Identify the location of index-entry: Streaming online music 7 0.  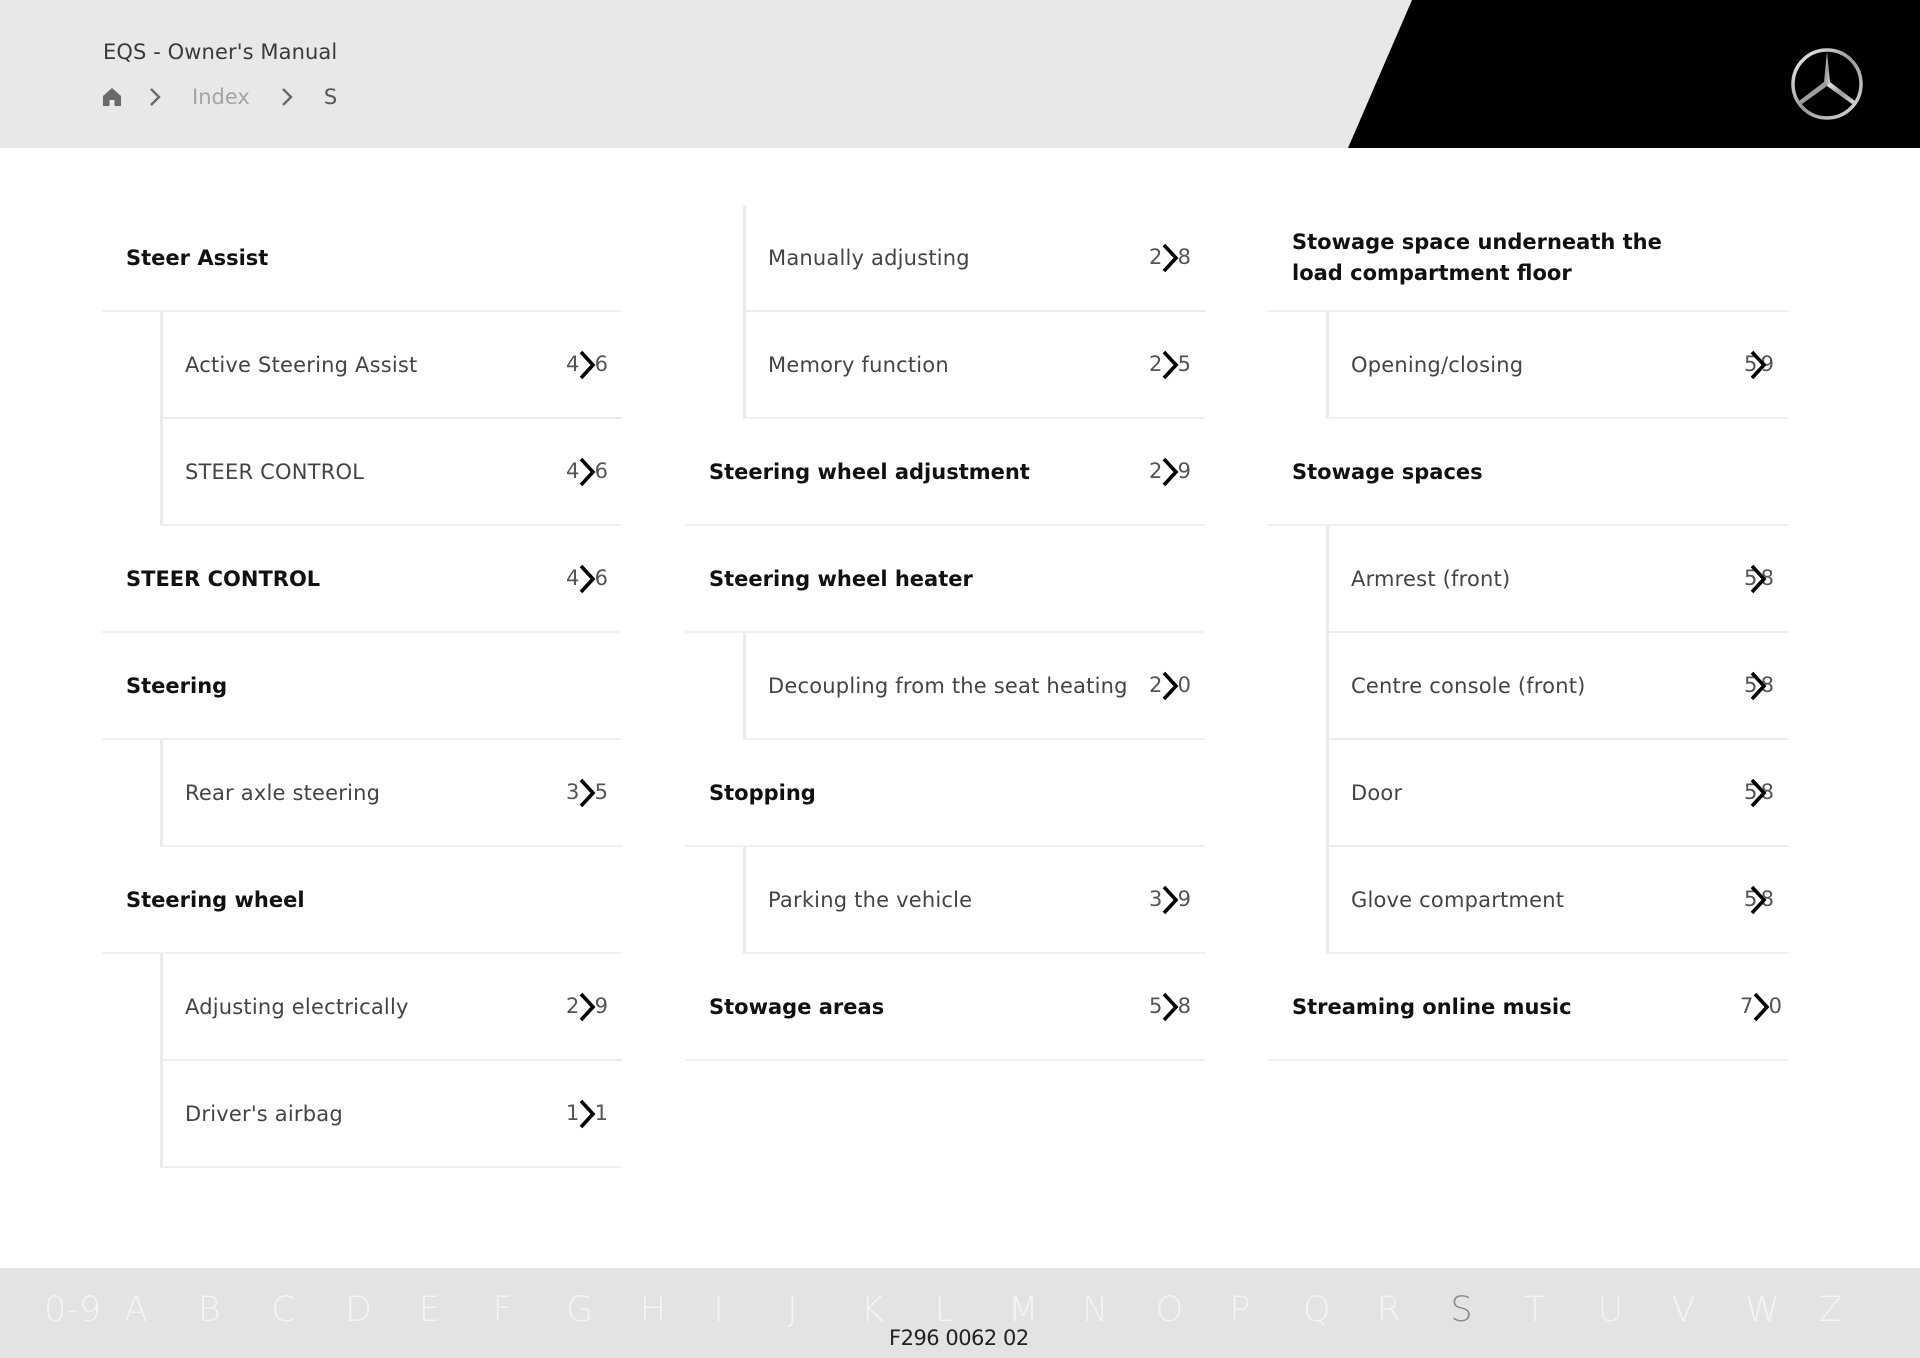
(1528, 1007).